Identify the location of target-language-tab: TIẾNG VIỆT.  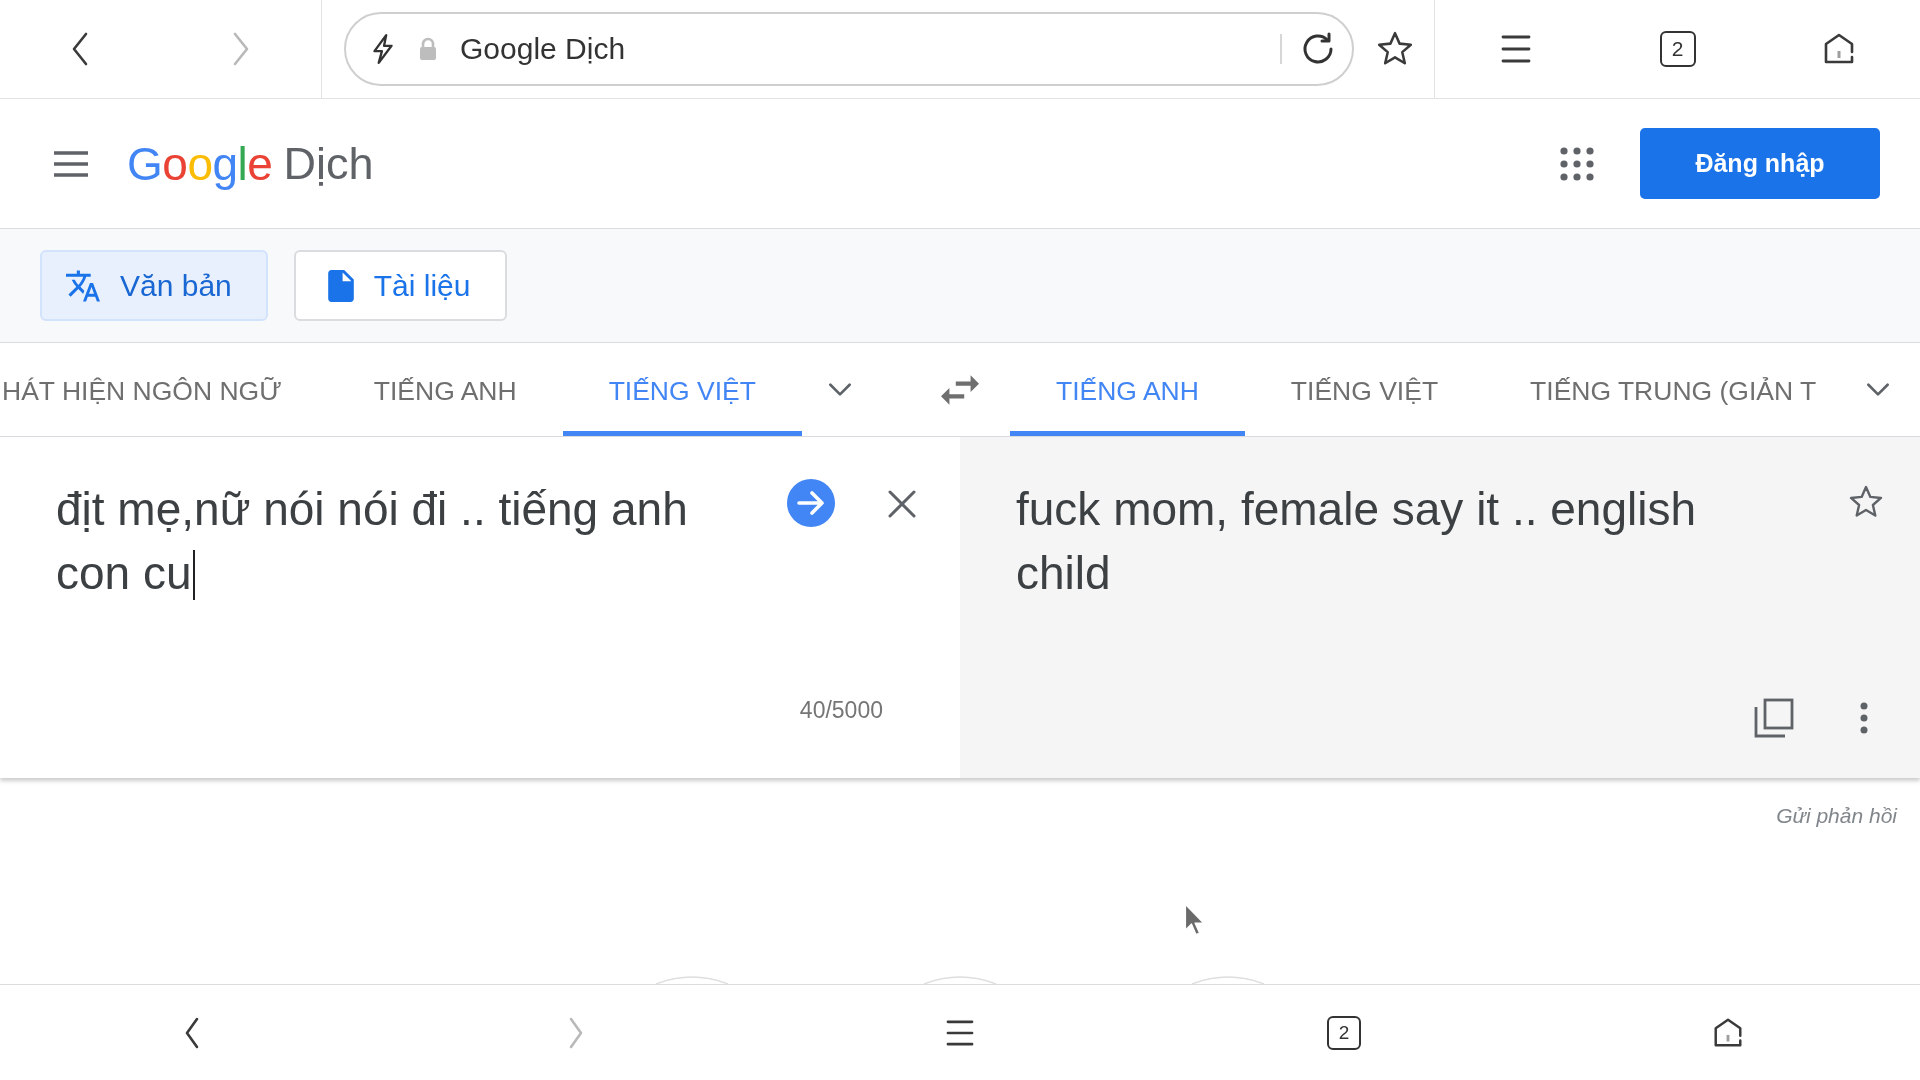
(1364, 389).